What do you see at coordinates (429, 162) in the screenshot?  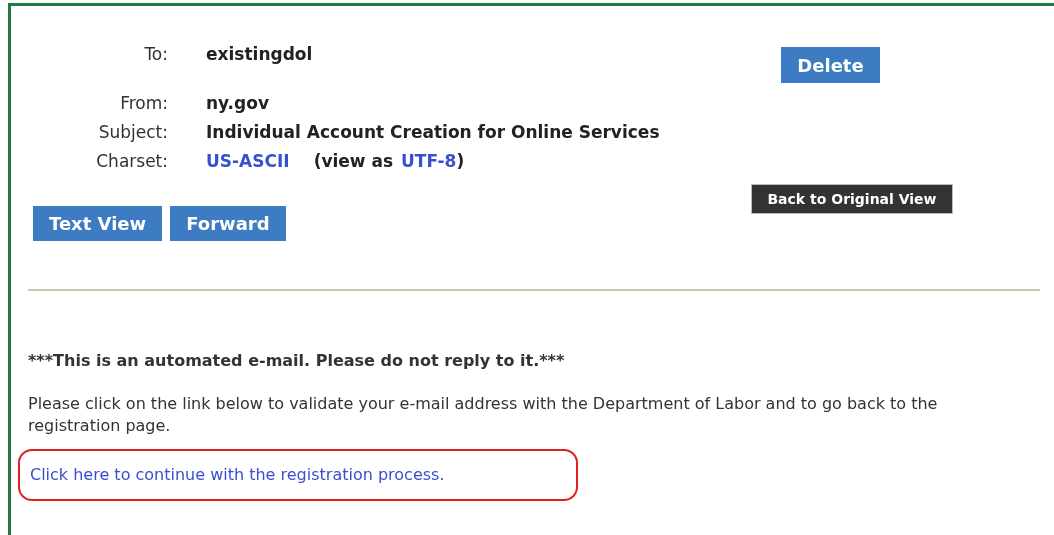 I see `charset-link: UTF-8` at bounding box center [429, 162].